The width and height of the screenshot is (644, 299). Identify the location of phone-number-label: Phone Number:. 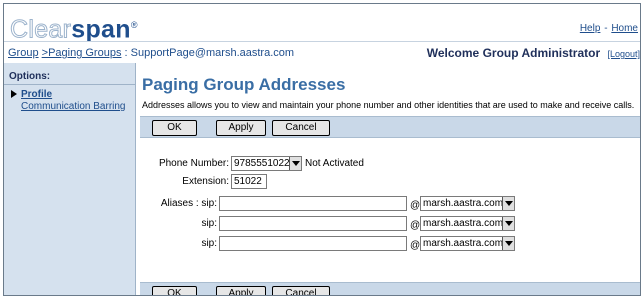
(193, 163).